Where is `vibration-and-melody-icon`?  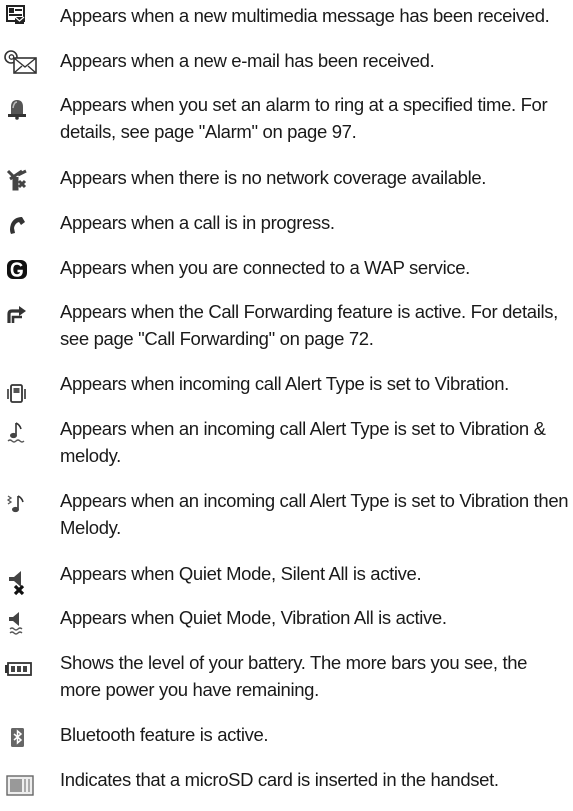 vibration-and-melody-icon is located at coordinates (21, 433).